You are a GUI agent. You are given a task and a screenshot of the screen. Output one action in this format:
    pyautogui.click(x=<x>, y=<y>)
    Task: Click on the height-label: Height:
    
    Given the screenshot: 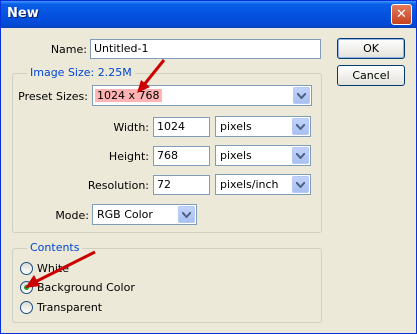 What is the action you would take?
    pyautogui.click(x=128, y=156)
    